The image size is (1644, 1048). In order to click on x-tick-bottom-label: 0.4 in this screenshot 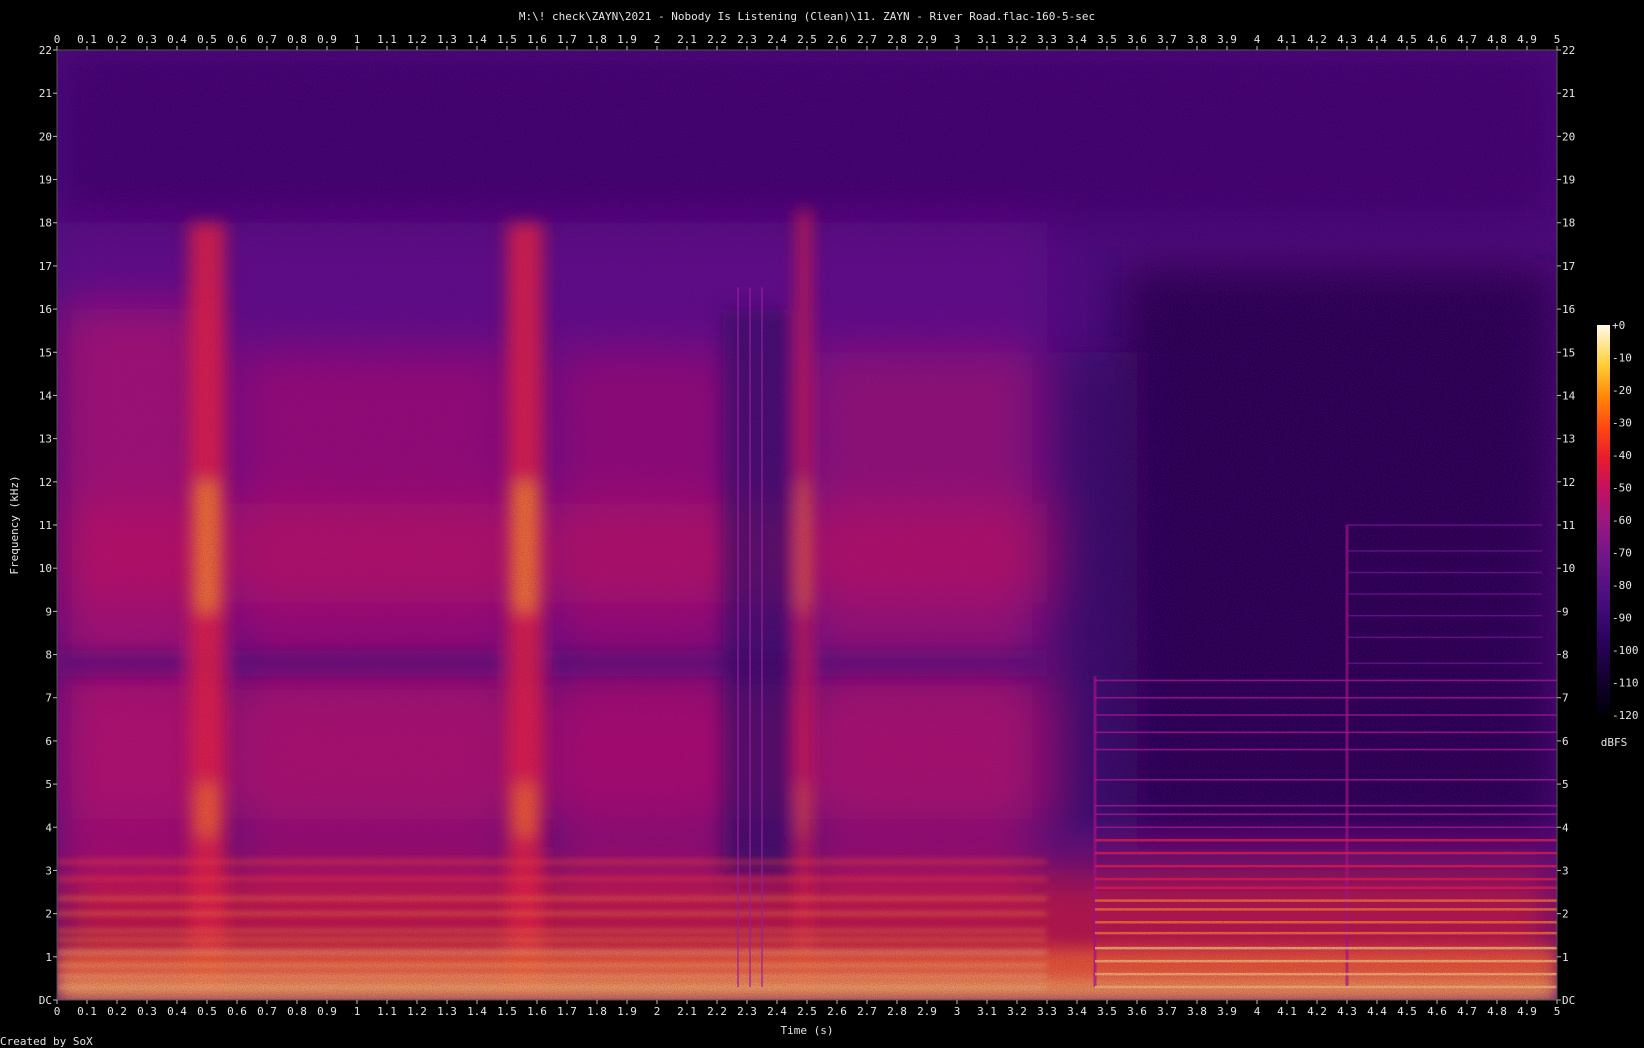, I will do `click(177, 1011)`.